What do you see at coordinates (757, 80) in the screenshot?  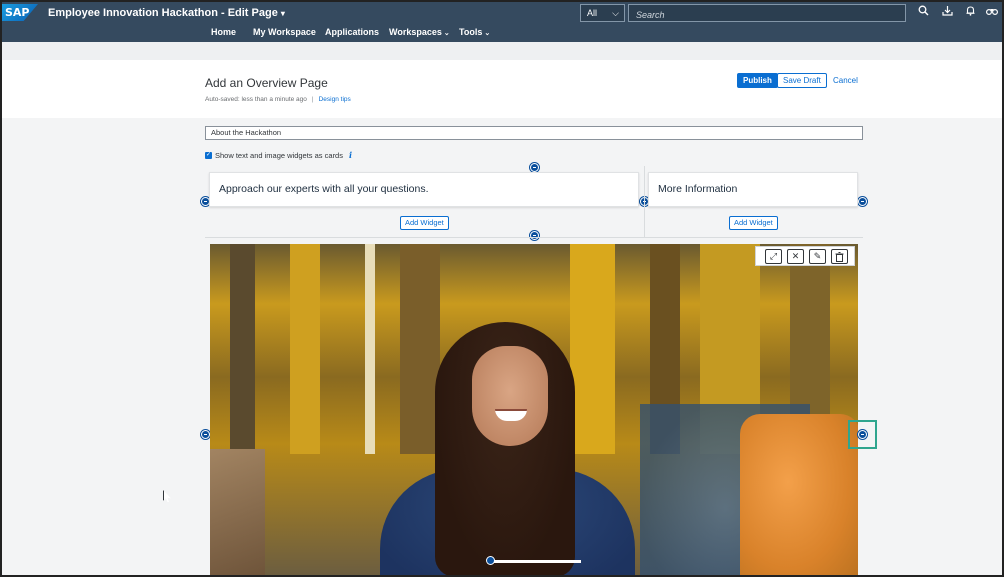 I see `publish-button: Publish` at bounding box center [757, 80].